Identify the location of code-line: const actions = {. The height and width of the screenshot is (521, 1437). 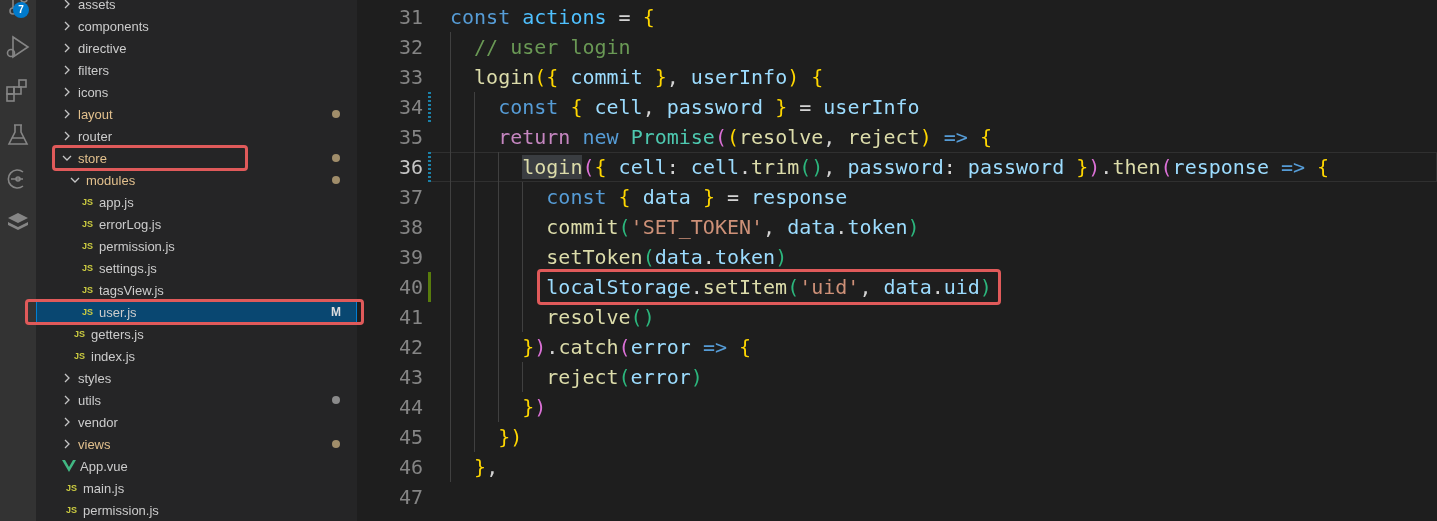
(552, 17).